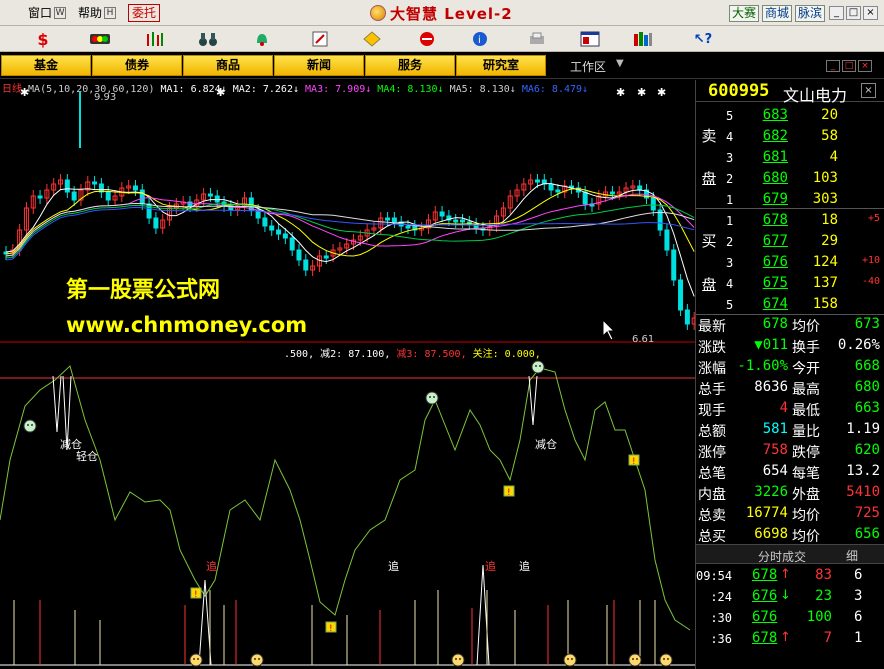 The height and width of the screenshot is (669, 884). Describe the element at coordinates (865, 66) in the screenshot. I see `panel-close-button: ×` at that location.